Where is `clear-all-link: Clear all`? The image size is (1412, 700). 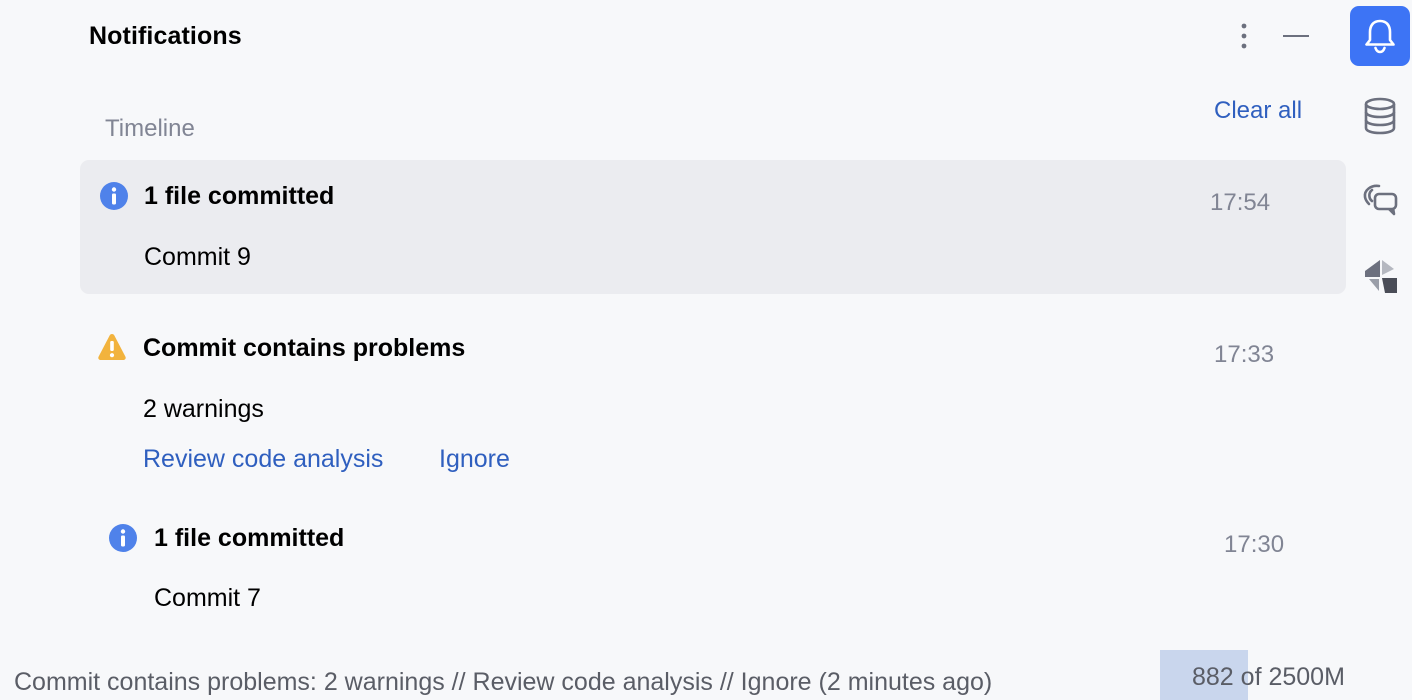
clear-all-link: Clear all is located at coordinates (1258, 111).